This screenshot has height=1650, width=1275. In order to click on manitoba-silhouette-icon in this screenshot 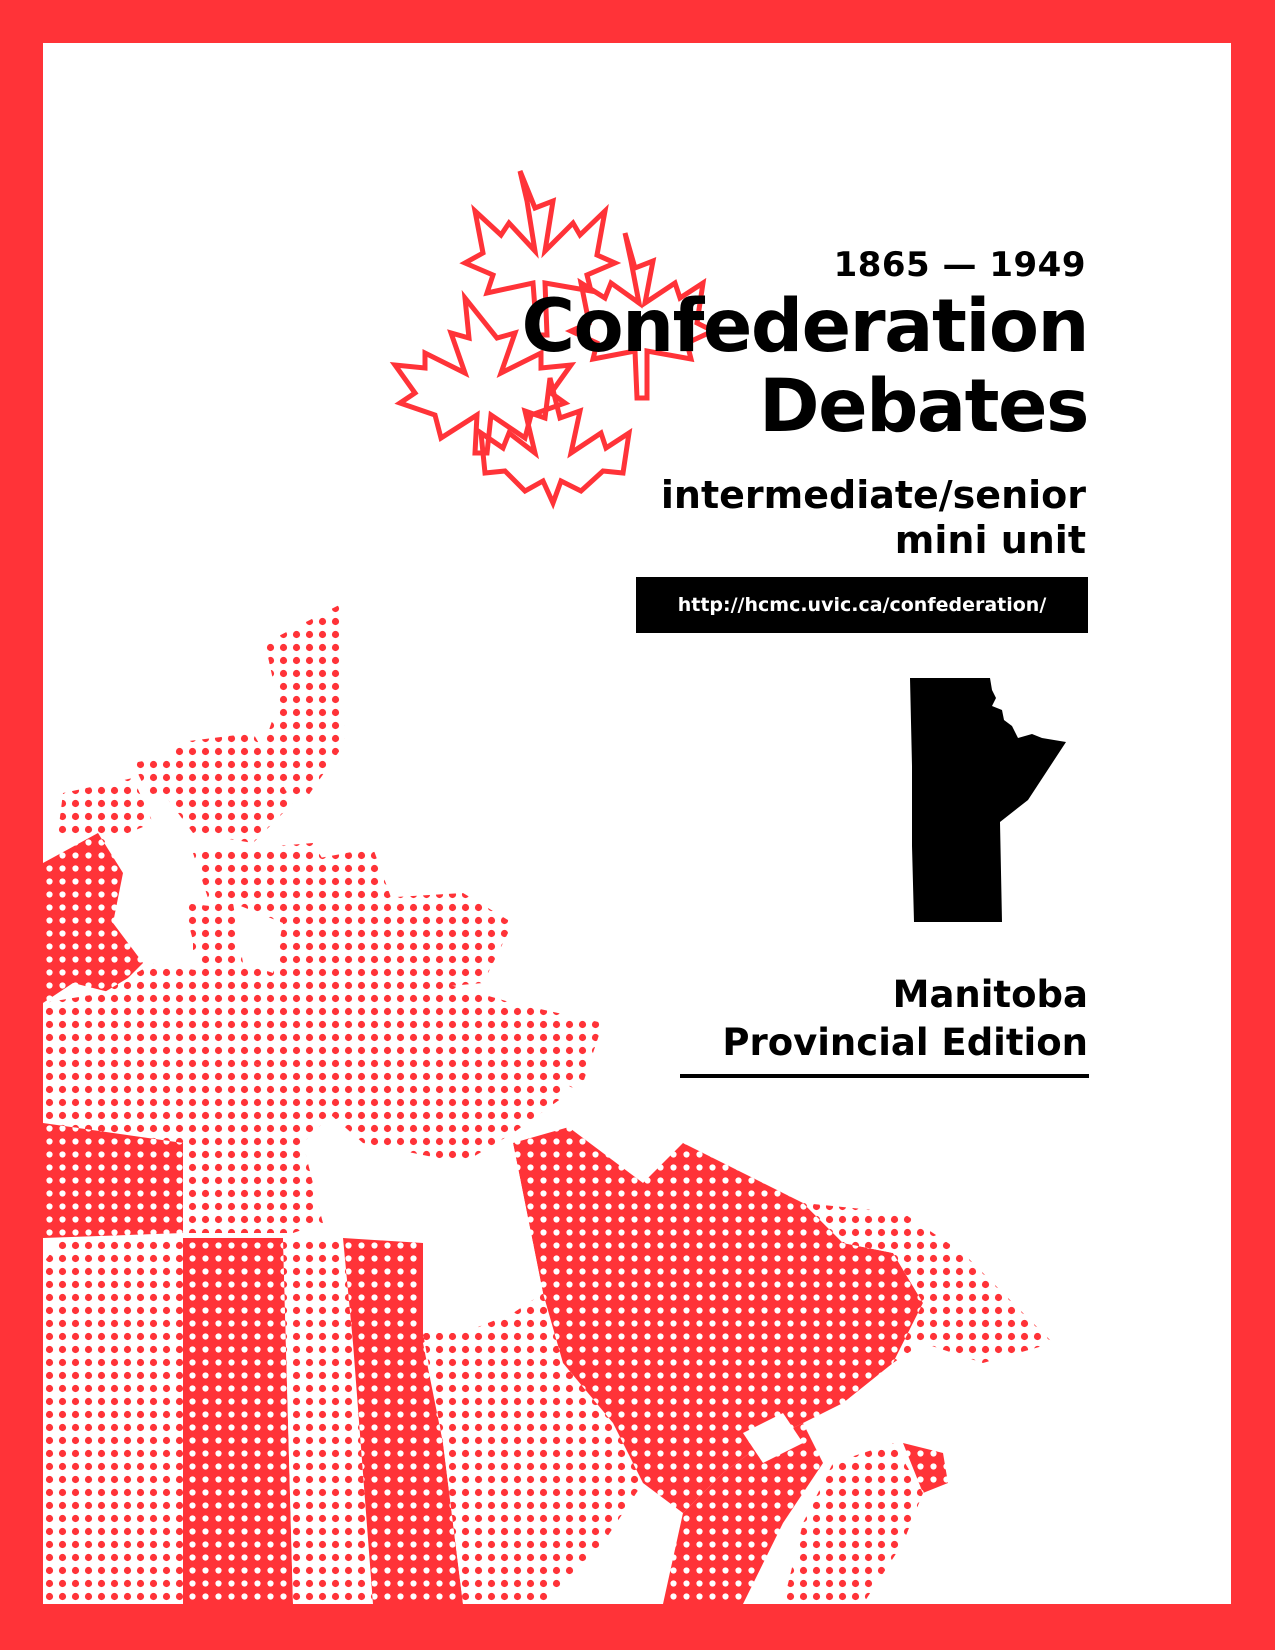, I will do `click(988, 800)`.